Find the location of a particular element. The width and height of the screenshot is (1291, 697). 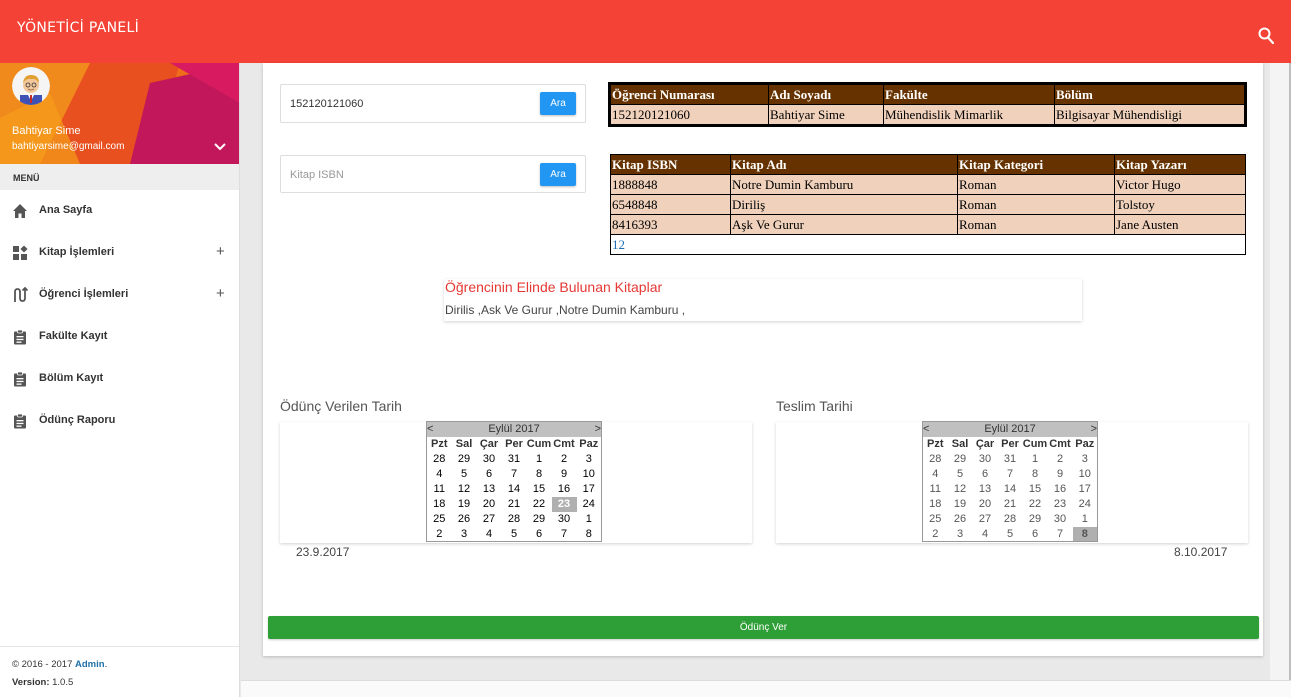

calendar-day: 27 is located at coordinates (489, 519).